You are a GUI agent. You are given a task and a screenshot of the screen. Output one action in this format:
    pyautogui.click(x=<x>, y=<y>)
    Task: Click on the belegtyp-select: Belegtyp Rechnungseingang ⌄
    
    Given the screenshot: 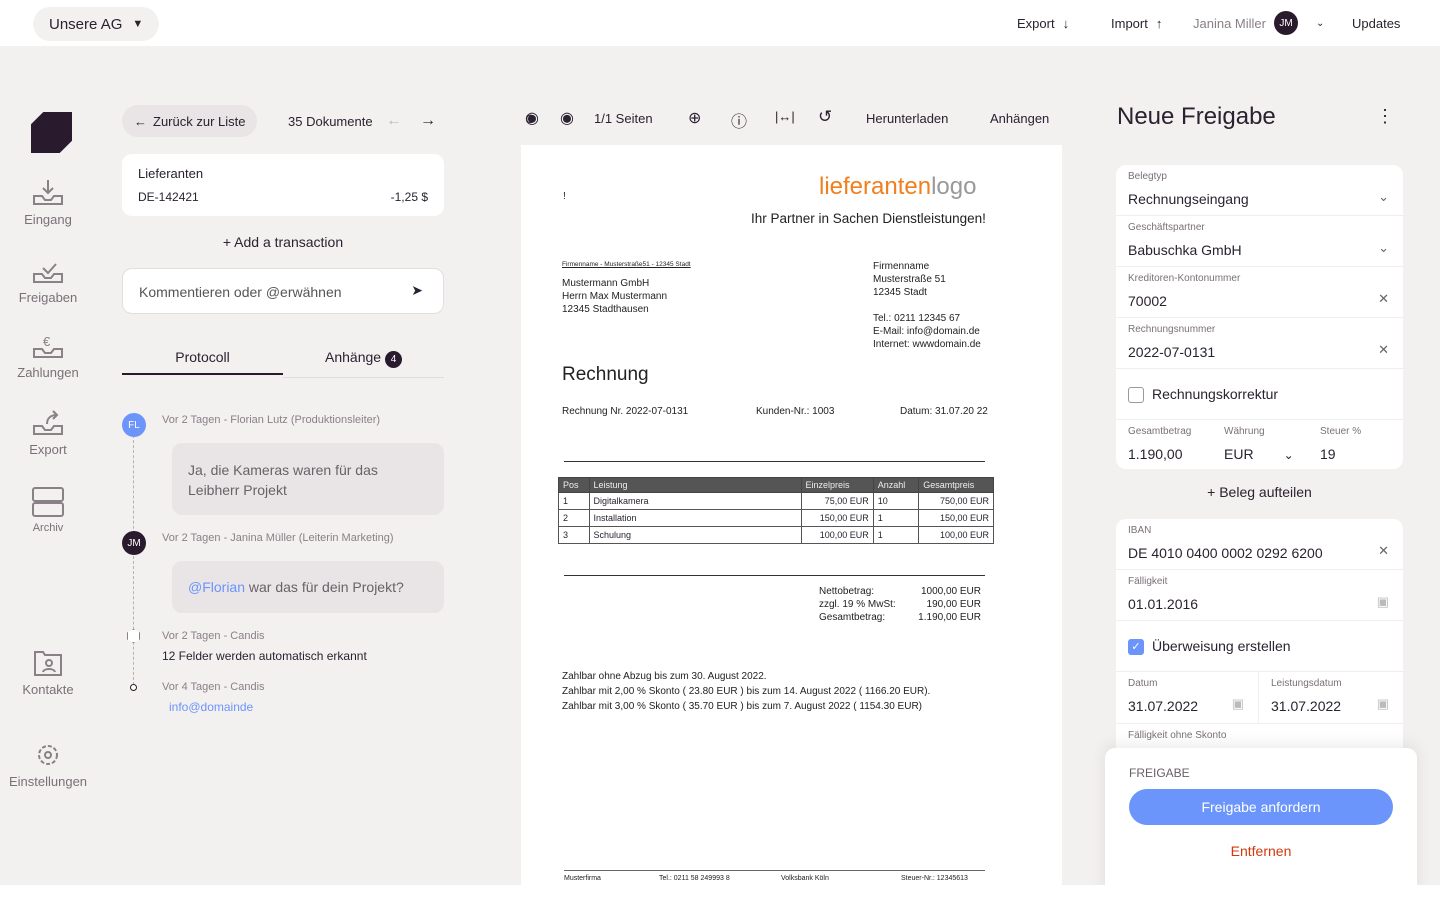 What is the action you would take?
    pyautogui.click(x=1259, y=190)
    